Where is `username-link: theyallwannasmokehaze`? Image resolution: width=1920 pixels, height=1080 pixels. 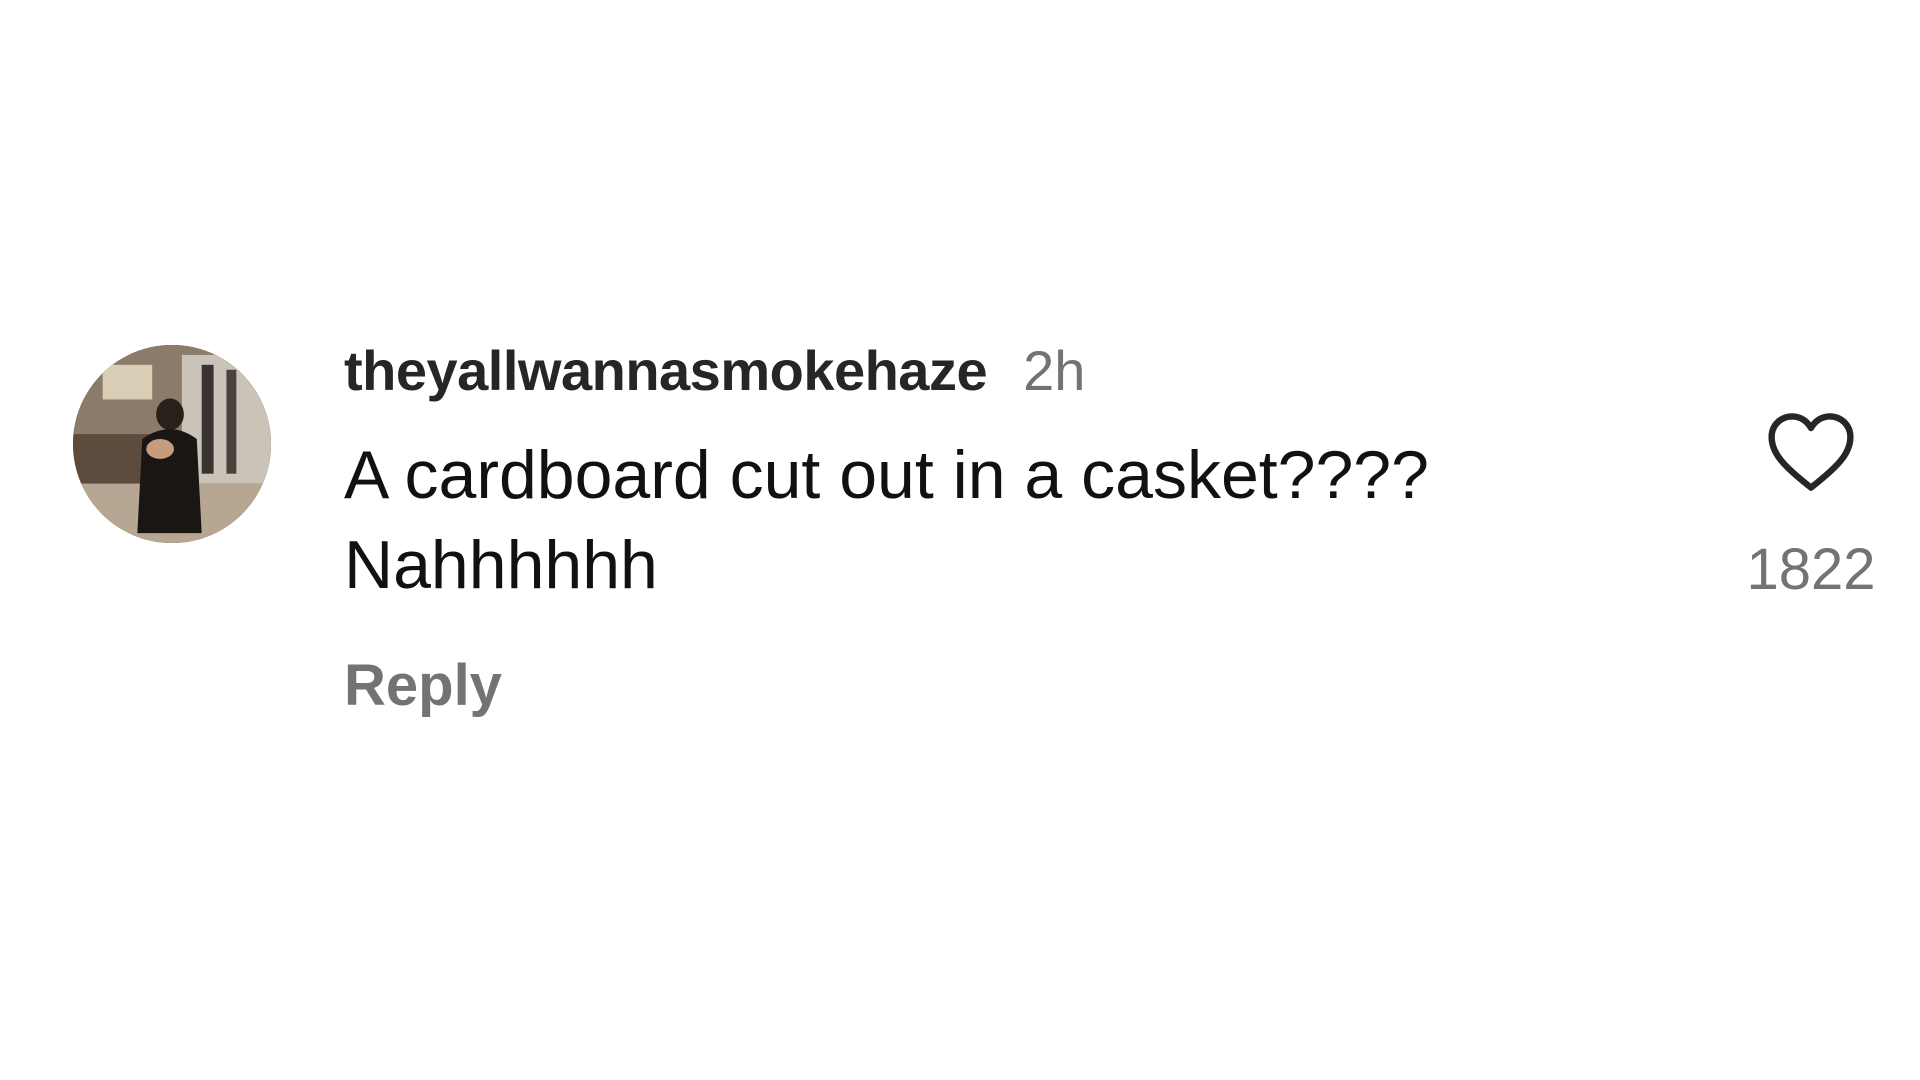
username-link: theyallwannasmokehaze is located at coordinates (666, 370).